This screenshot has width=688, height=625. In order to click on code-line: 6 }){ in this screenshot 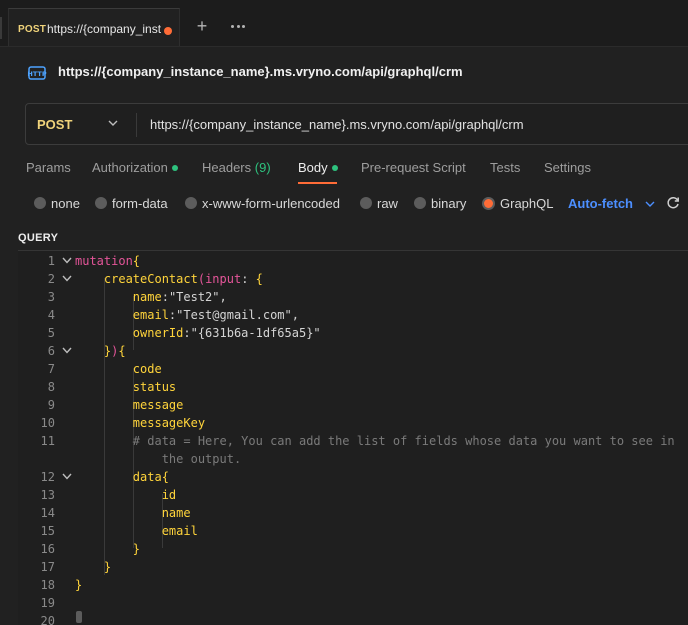, I will do `click(353, 351)`.